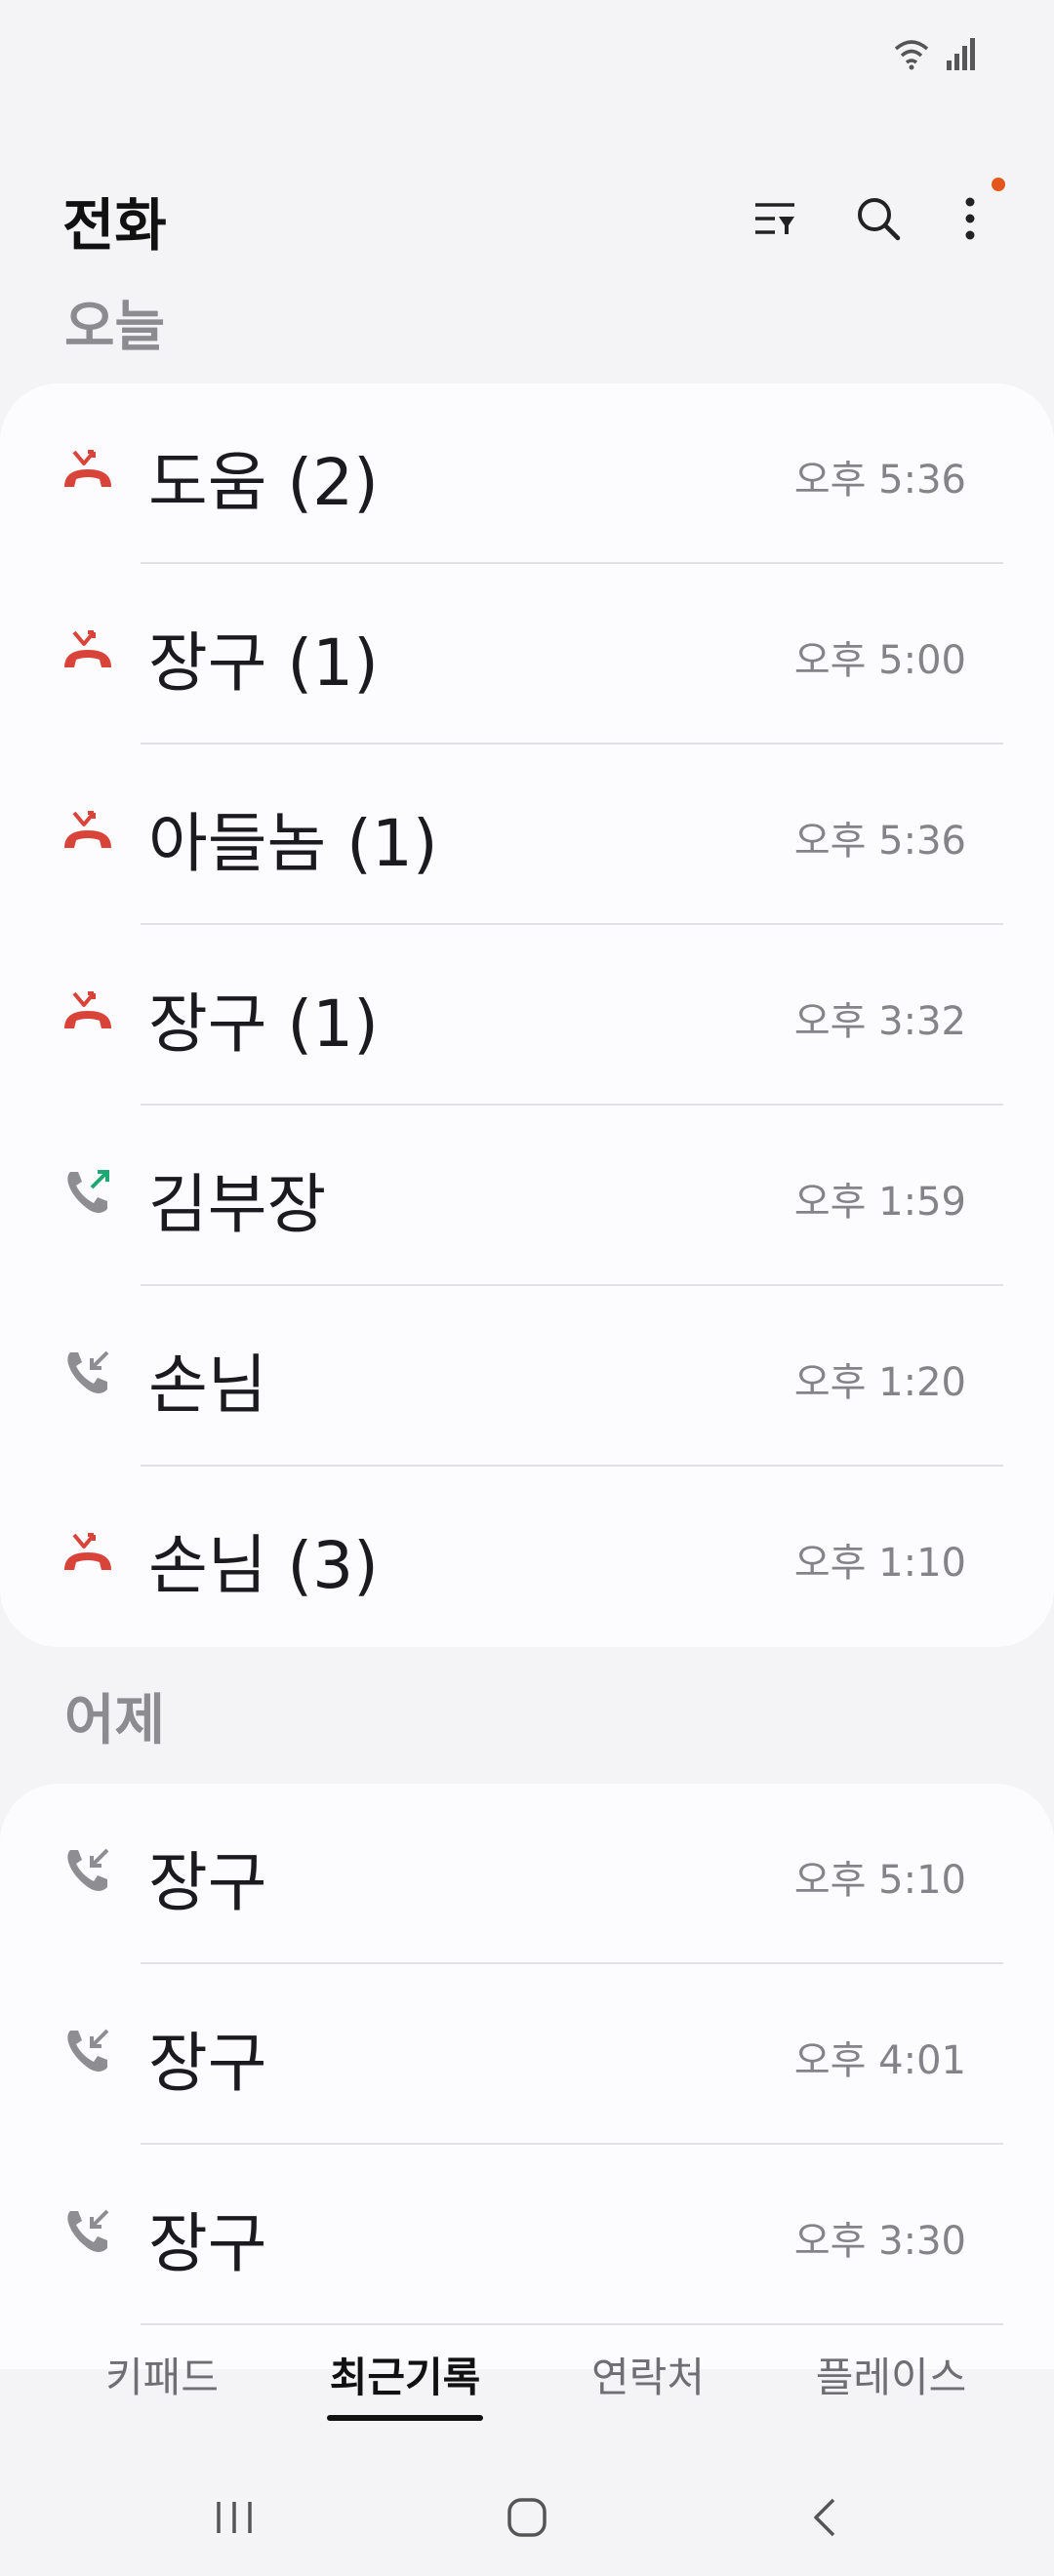  I want to click on bottom-tab-bar: 키패드 최근기록 연락처 플레이스, so click(527, 2381).